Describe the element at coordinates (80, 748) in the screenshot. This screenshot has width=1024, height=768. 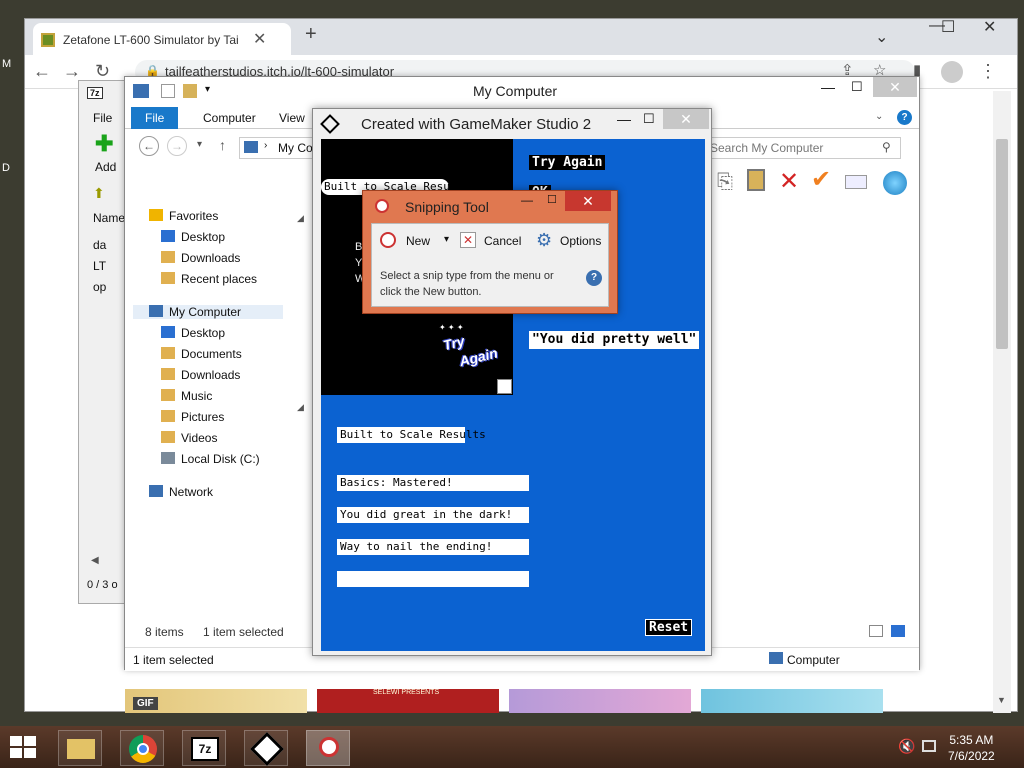
I see `taskbar-explorer-button` at that location.